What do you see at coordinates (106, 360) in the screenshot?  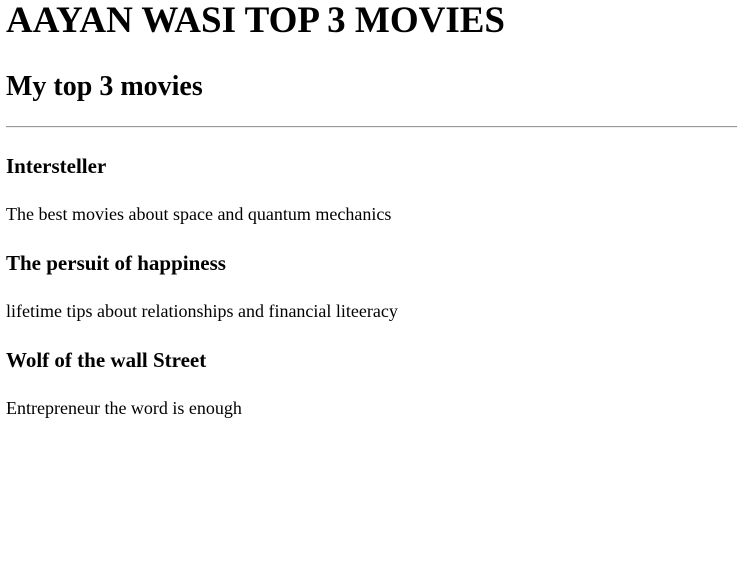 I see `movie-title: Wolf of the wall Street` at bounding box center [106, 360].